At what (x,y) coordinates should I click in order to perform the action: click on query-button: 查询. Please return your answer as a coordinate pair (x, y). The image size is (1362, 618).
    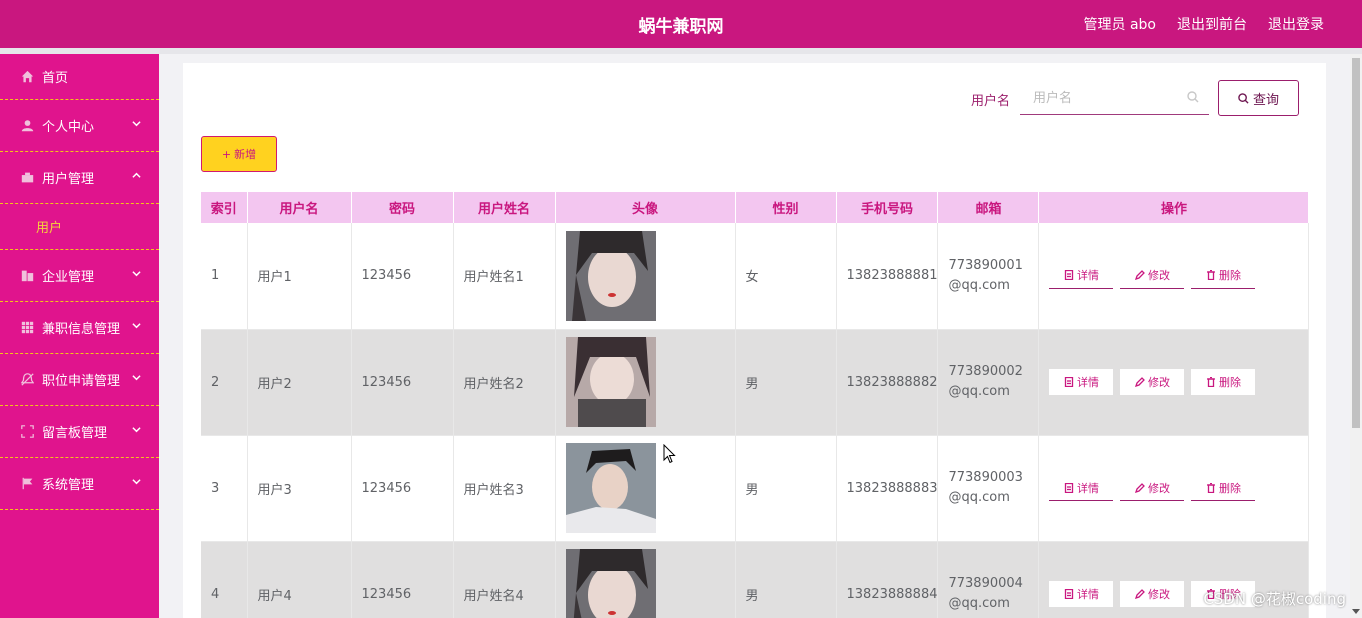
    Looking at the image, I should click on (1258, 98).